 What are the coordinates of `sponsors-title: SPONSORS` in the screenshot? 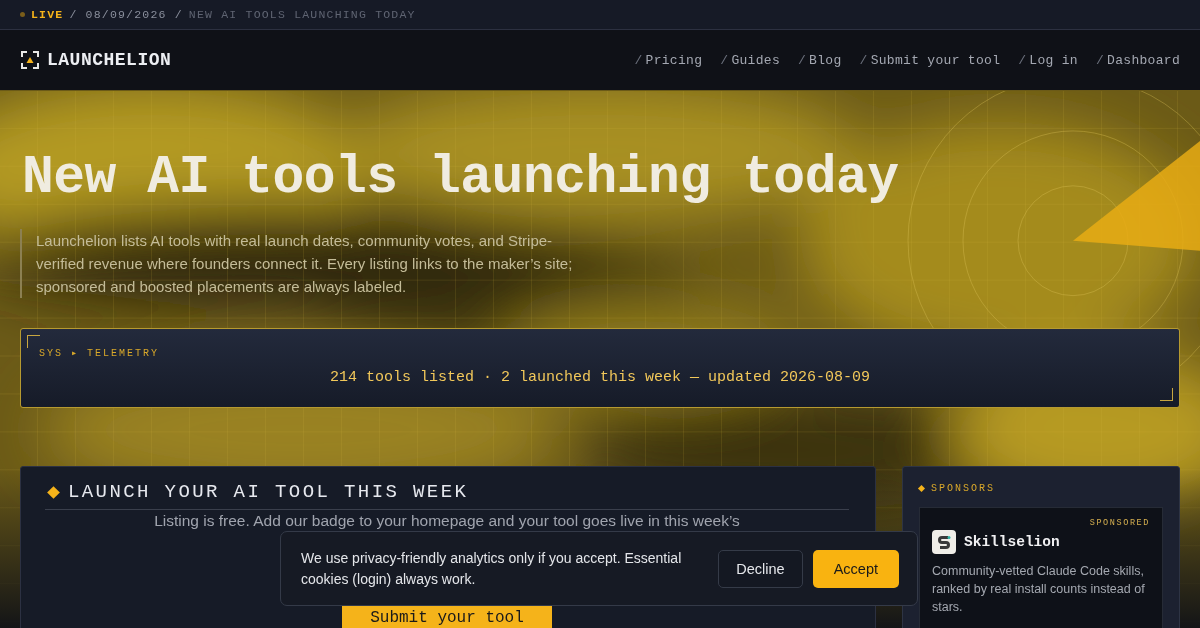 It's located at (963, 488).